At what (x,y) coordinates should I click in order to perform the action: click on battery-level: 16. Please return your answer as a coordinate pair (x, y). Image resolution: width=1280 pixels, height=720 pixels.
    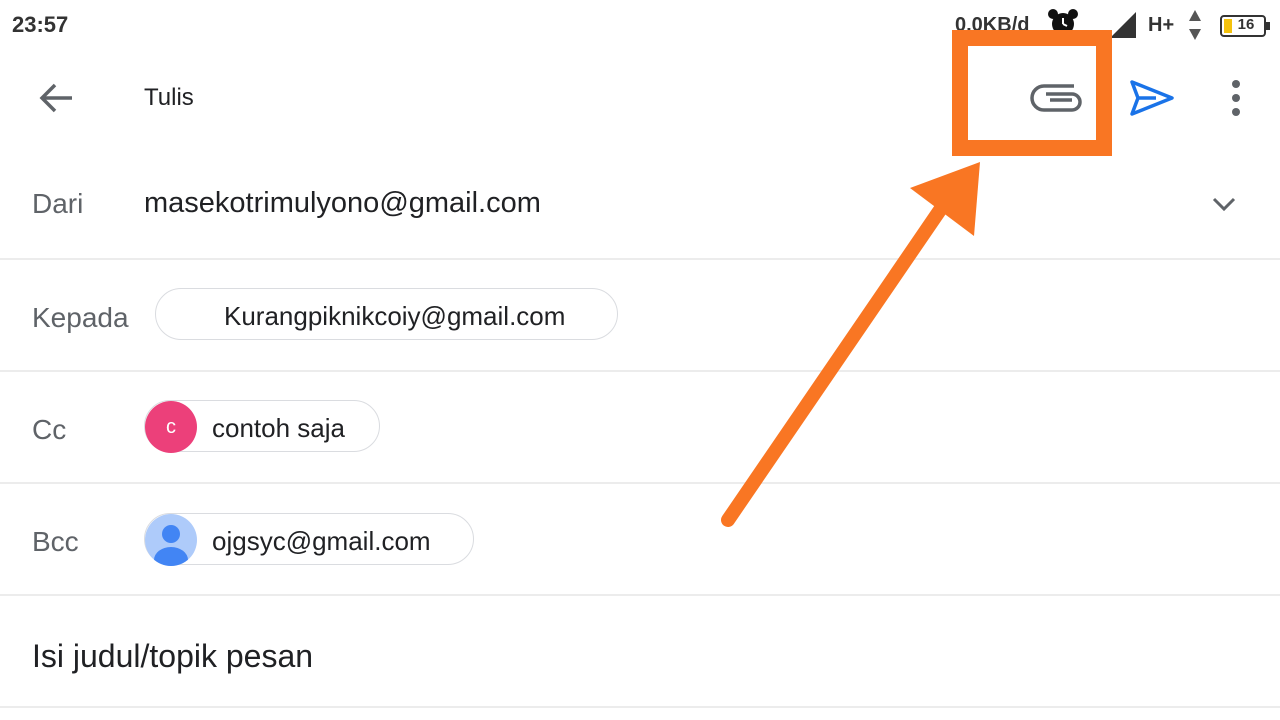
    Looking at the image, I should click on (1246, 24).